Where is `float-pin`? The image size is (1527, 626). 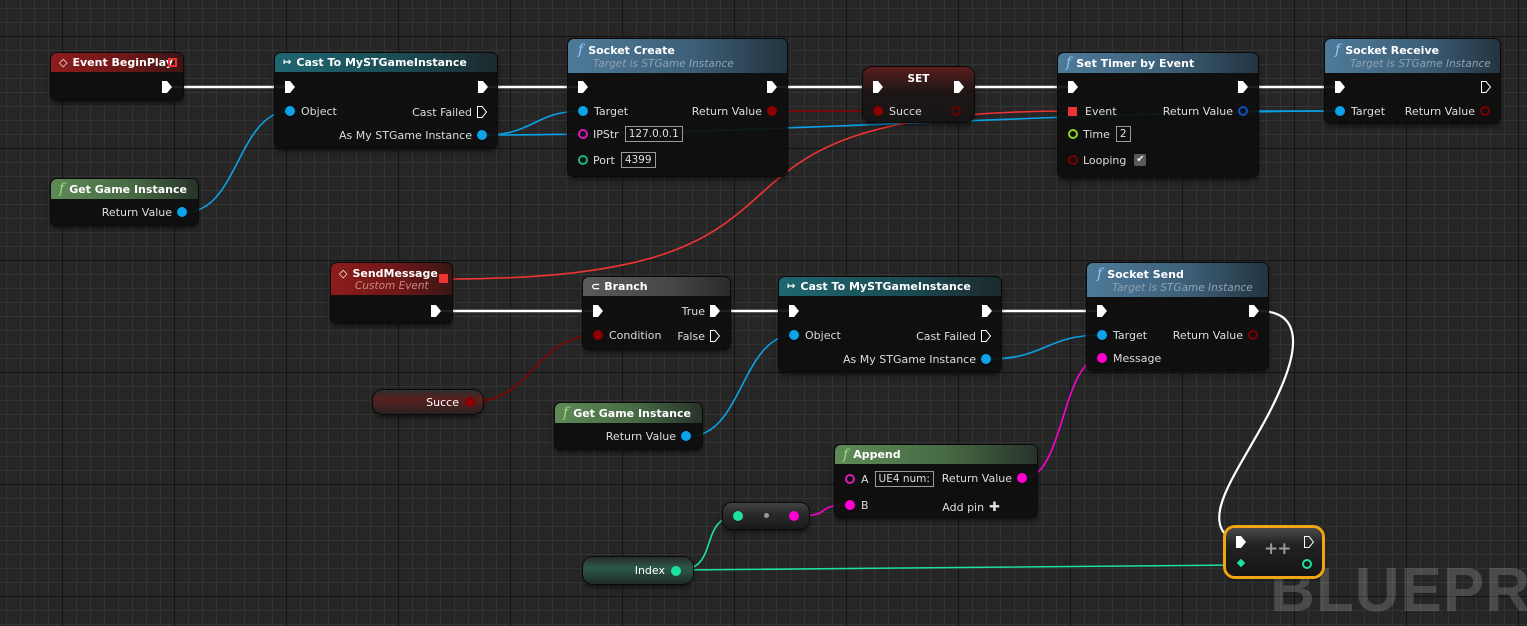 float-pin is located at coordinates (1073, 134).